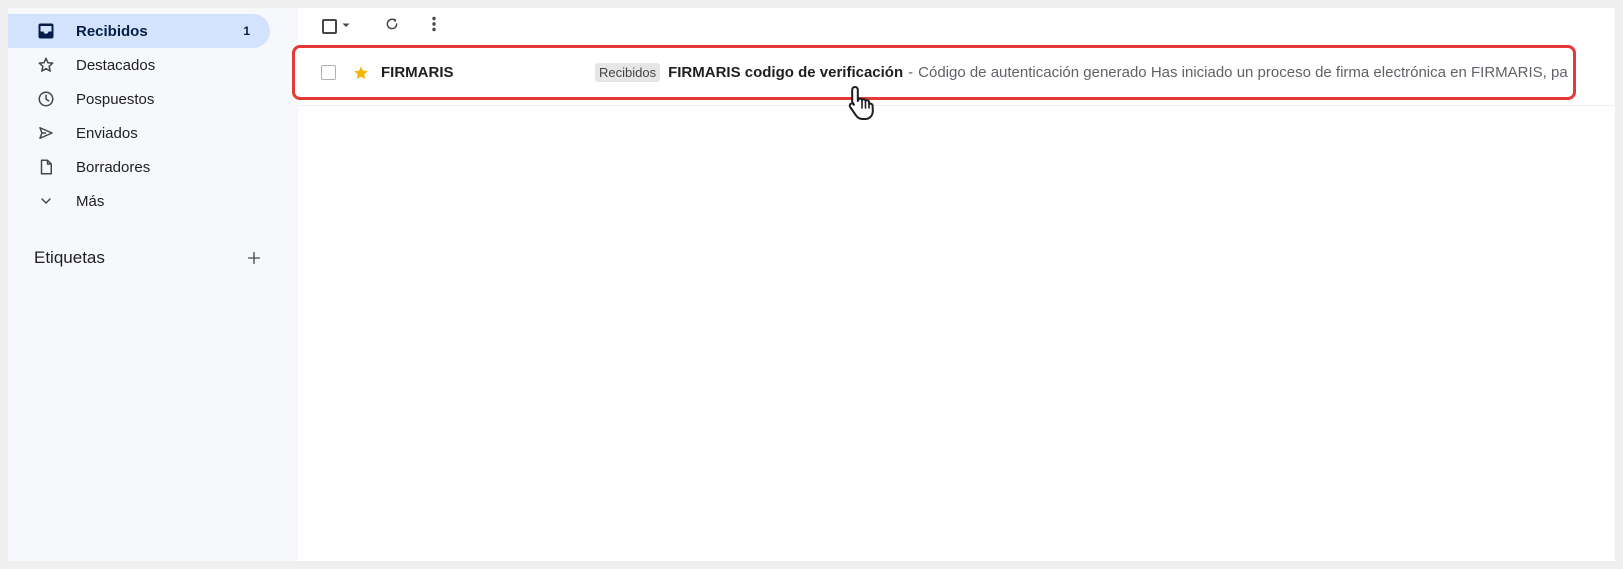  What do you see at coordinates (956, 105) in the screenshot?
I see `row-divider` at bounding box center [956, 105].